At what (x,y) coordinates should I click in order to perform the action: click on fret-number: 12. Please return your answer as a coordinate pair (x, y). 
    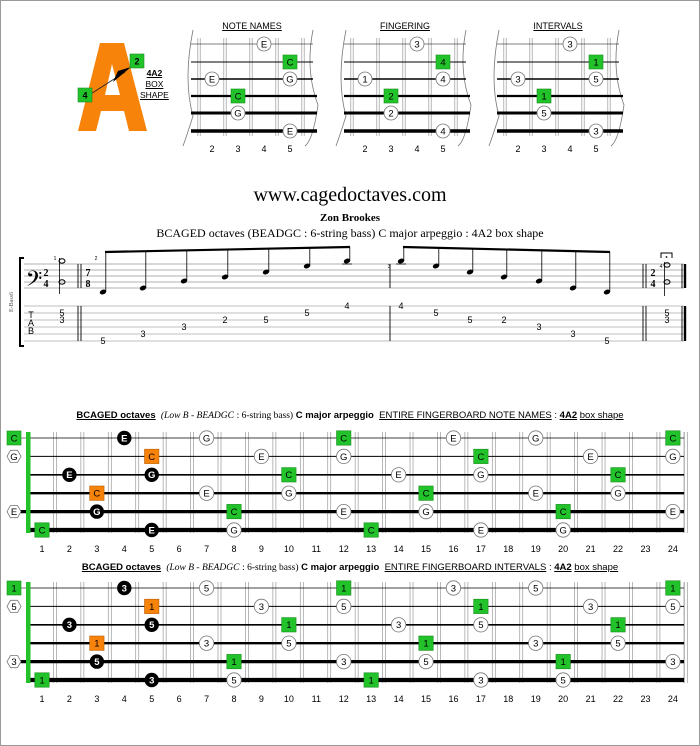
    Looking at the image, I should click on (344, 699).